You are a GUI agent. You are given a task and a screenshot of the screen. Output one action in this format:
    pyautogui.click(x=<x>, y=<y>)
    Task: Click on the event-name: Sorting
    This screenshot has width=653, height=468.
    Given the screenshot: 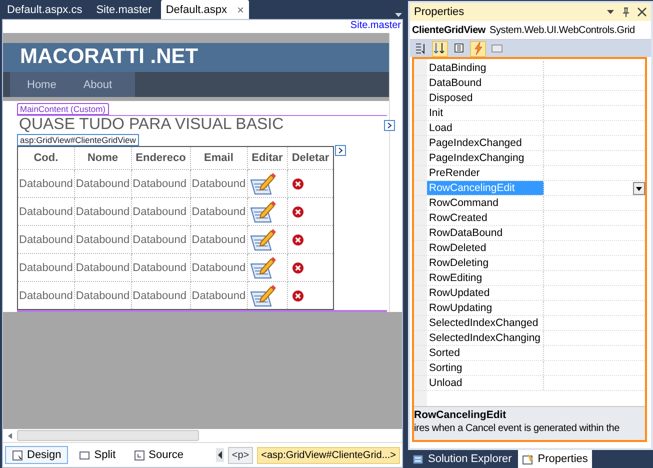 What is the action you would take?
    pyautogui.click(x=485, y=368)
    